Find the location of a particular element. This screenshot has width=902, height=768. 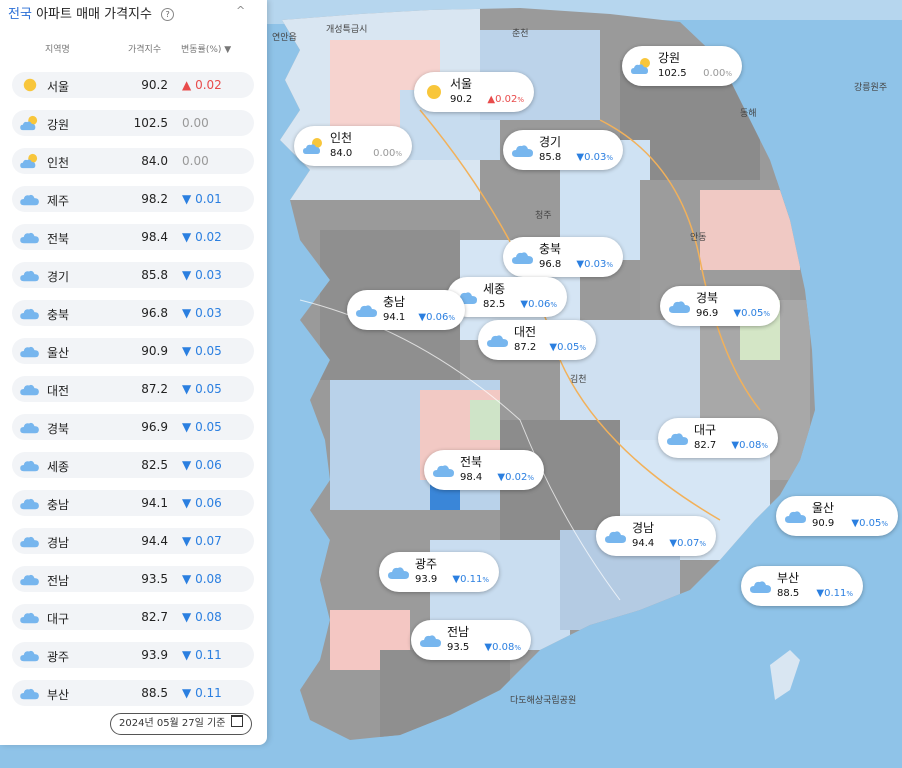

change-rate: ▼ 0.01 is located at coordinates (202, 199).